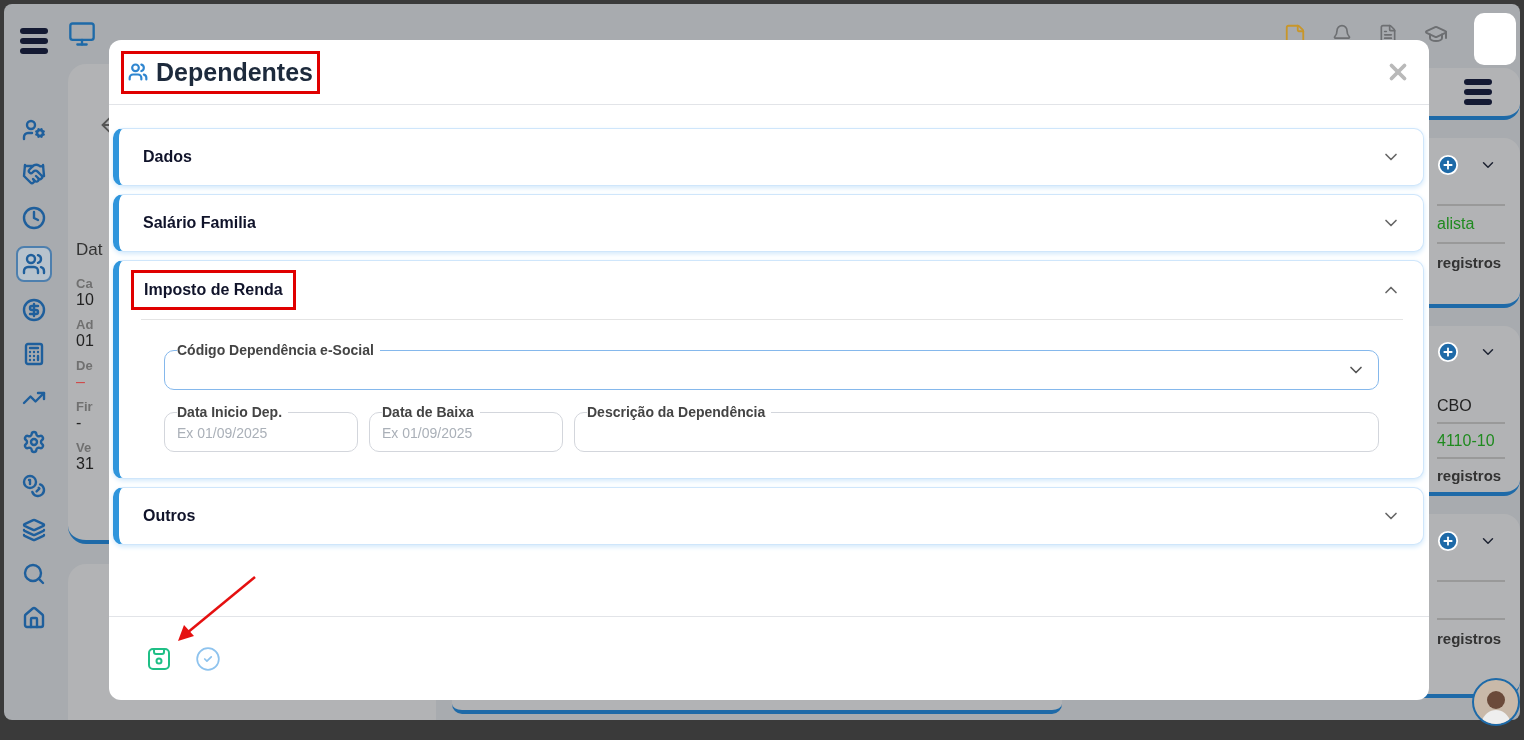 The height and width of the screenshot is (740, 1524). What do you see at coordinates (199, 223) in the screenshot?
I see `section-title: Salário Familia` at bounding box center [199, 223].